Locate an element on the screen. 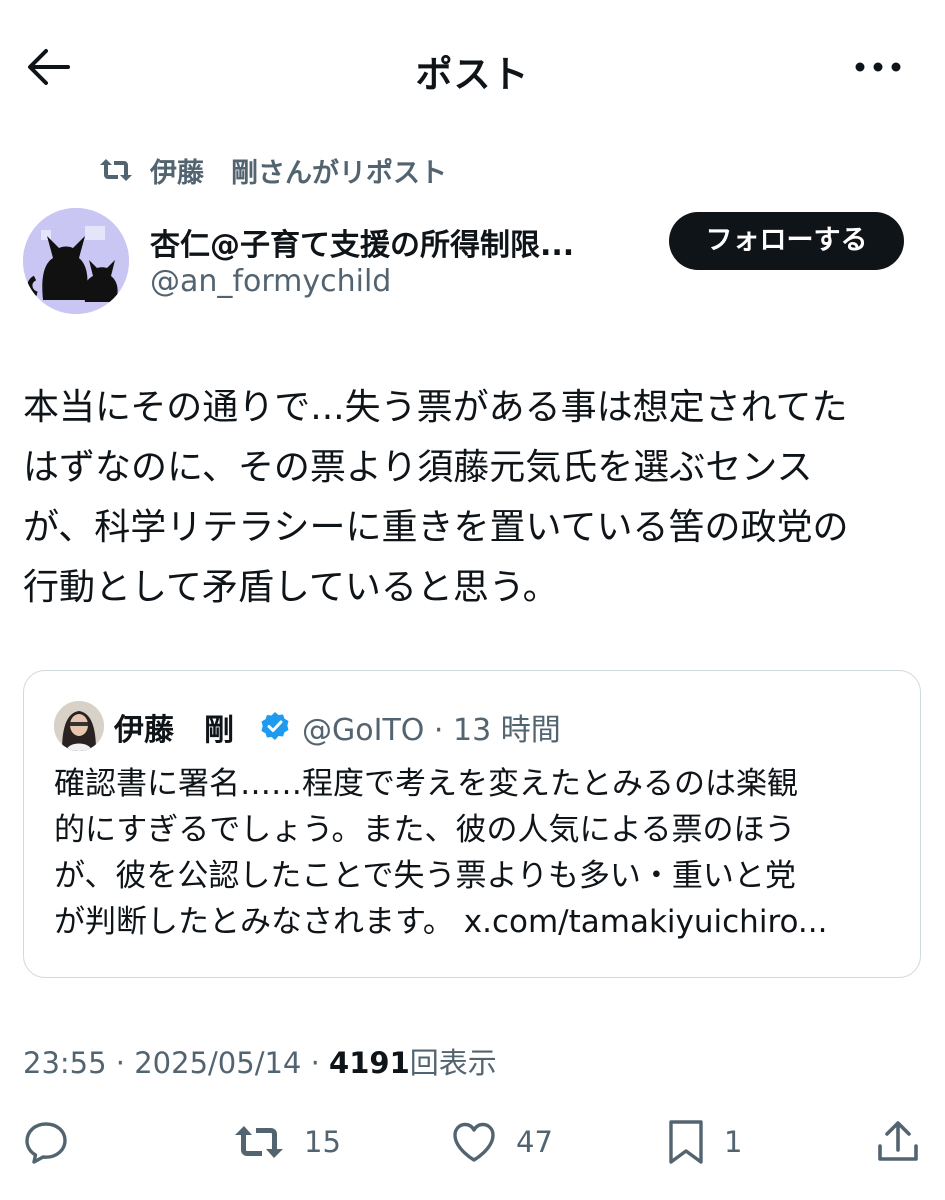  share-button is located at coordinates (898, 1142).